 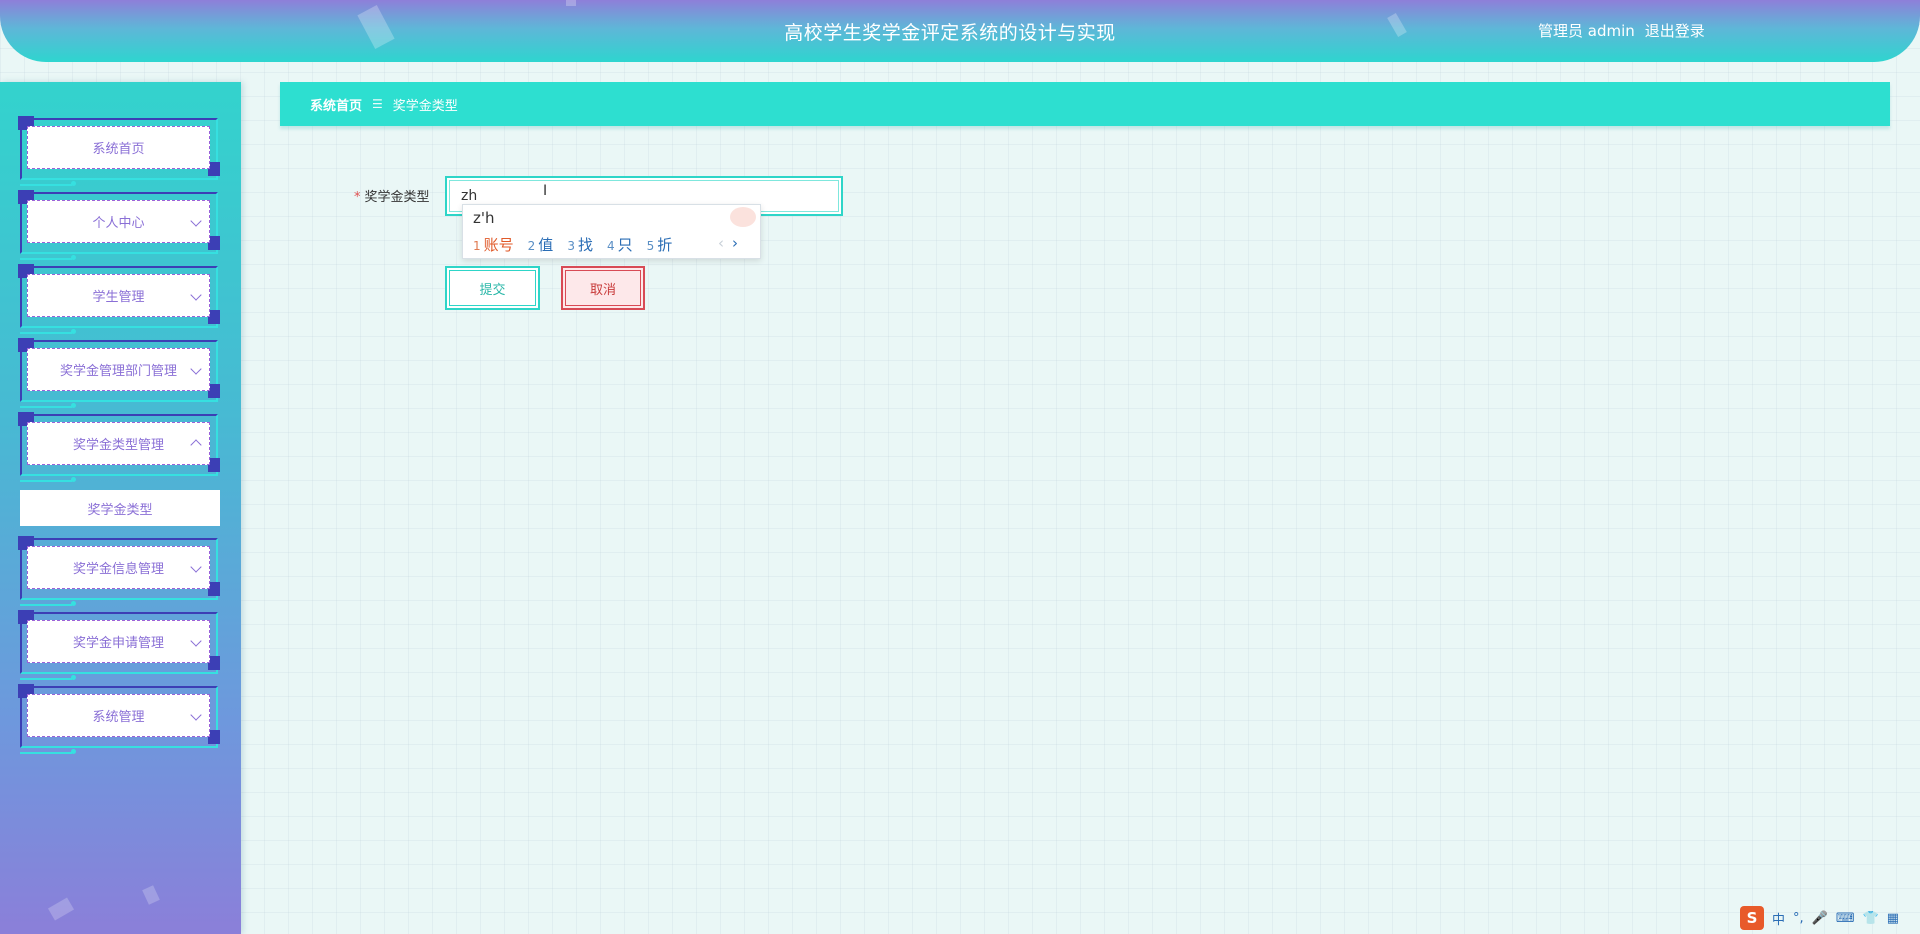 What do you see at coordinates (1586, 31) in the screenshot?
I see `current-user-label: 管理员 admin` at bounding box center [1586, 31].